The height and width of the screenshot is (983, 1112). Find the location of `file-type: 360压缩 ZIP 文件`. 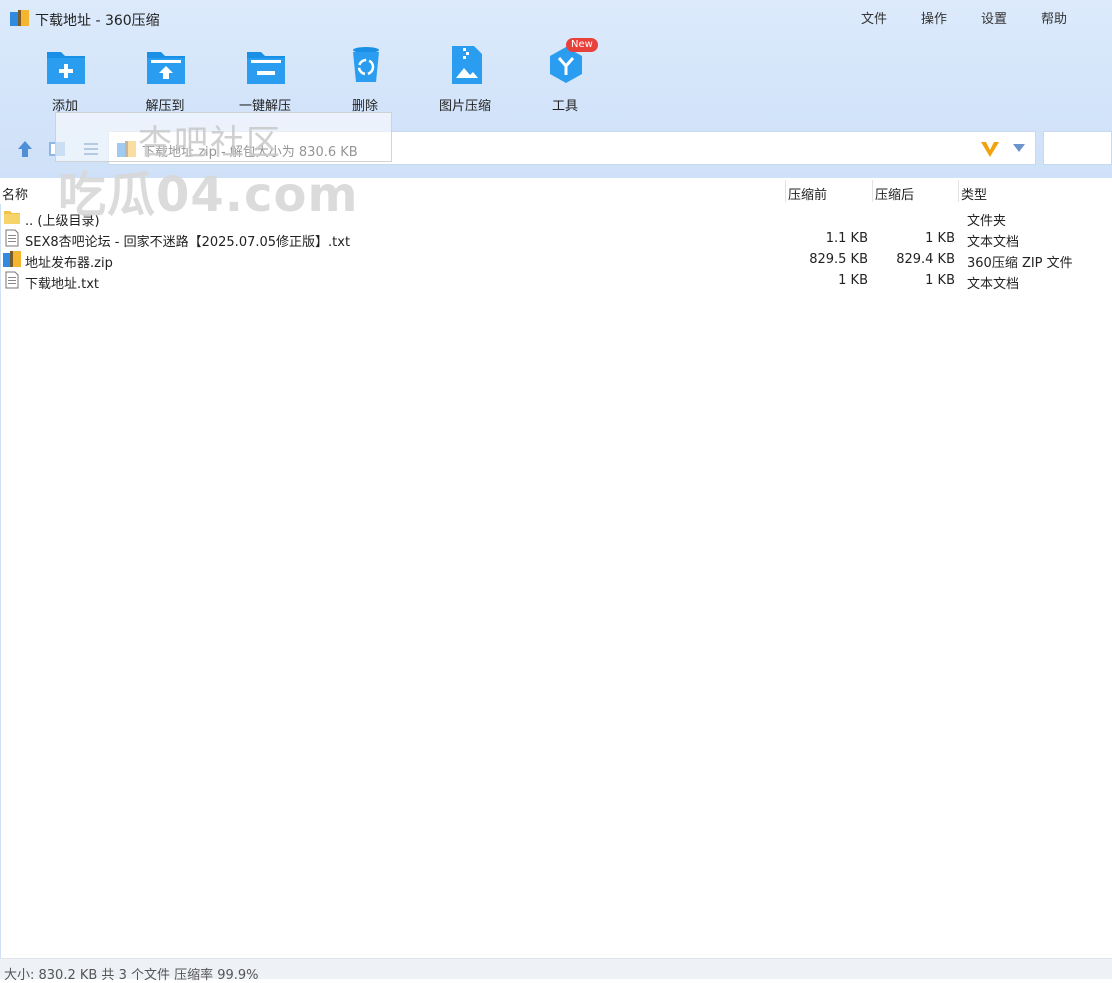

file-type: 360压缩 ZIP 文件 is located at coordinates (1020, 263).